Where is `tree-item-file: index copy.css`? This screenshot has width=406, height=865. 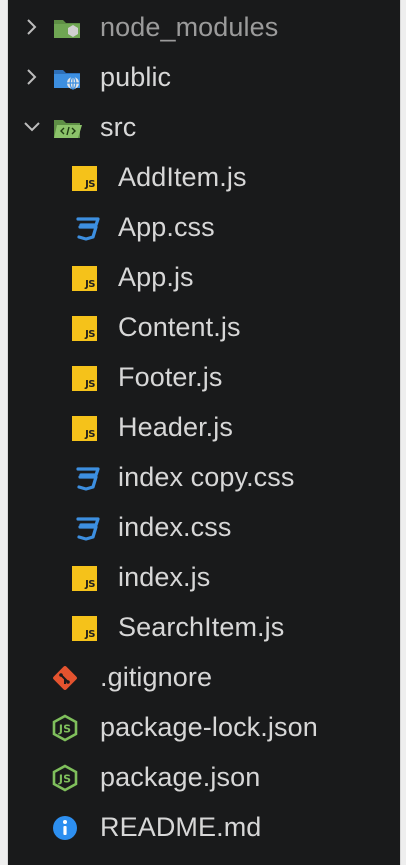 tree-item-file: index copy.css is located at coordinates (204, 478).